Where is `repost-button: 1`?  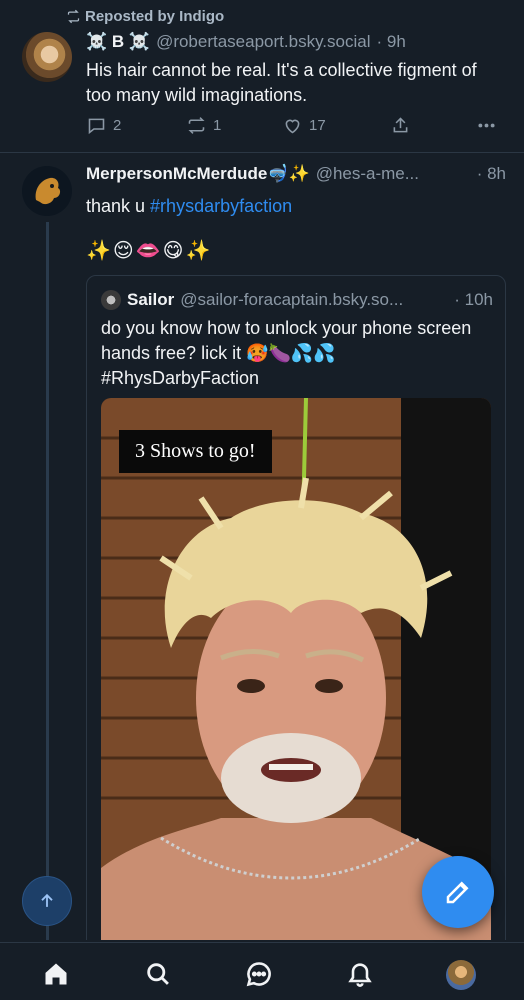
repost-button: 1 is located at coordinates (203, 125).